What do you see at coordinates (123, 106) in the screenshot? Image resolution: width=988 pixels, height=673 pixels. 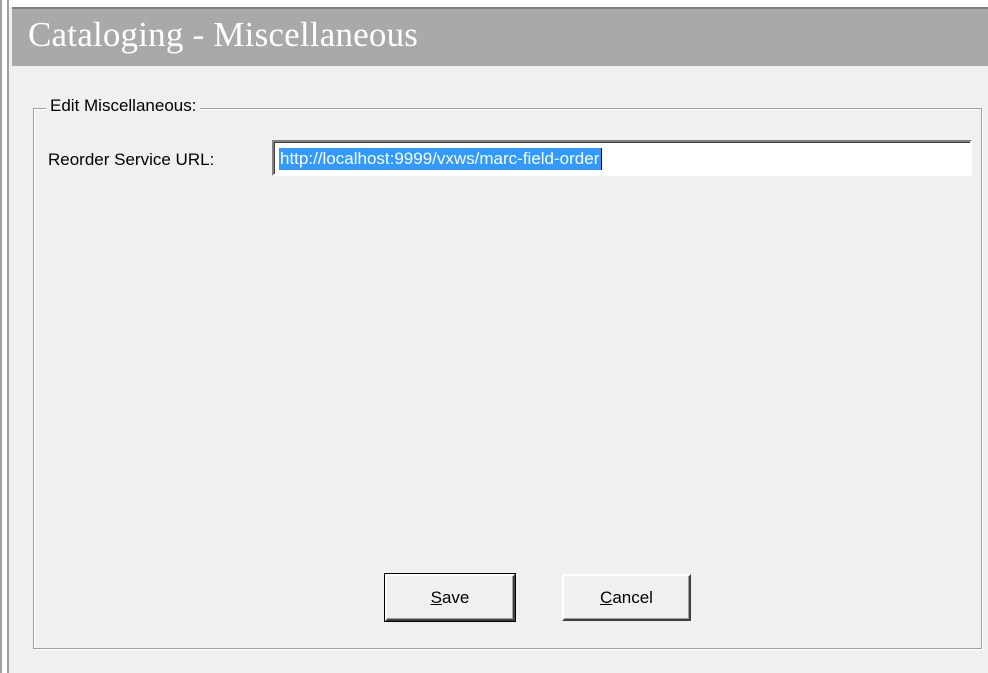 I see `groupbox-legend: Edit Miscellaneous:` at bounding box center [123, 106].